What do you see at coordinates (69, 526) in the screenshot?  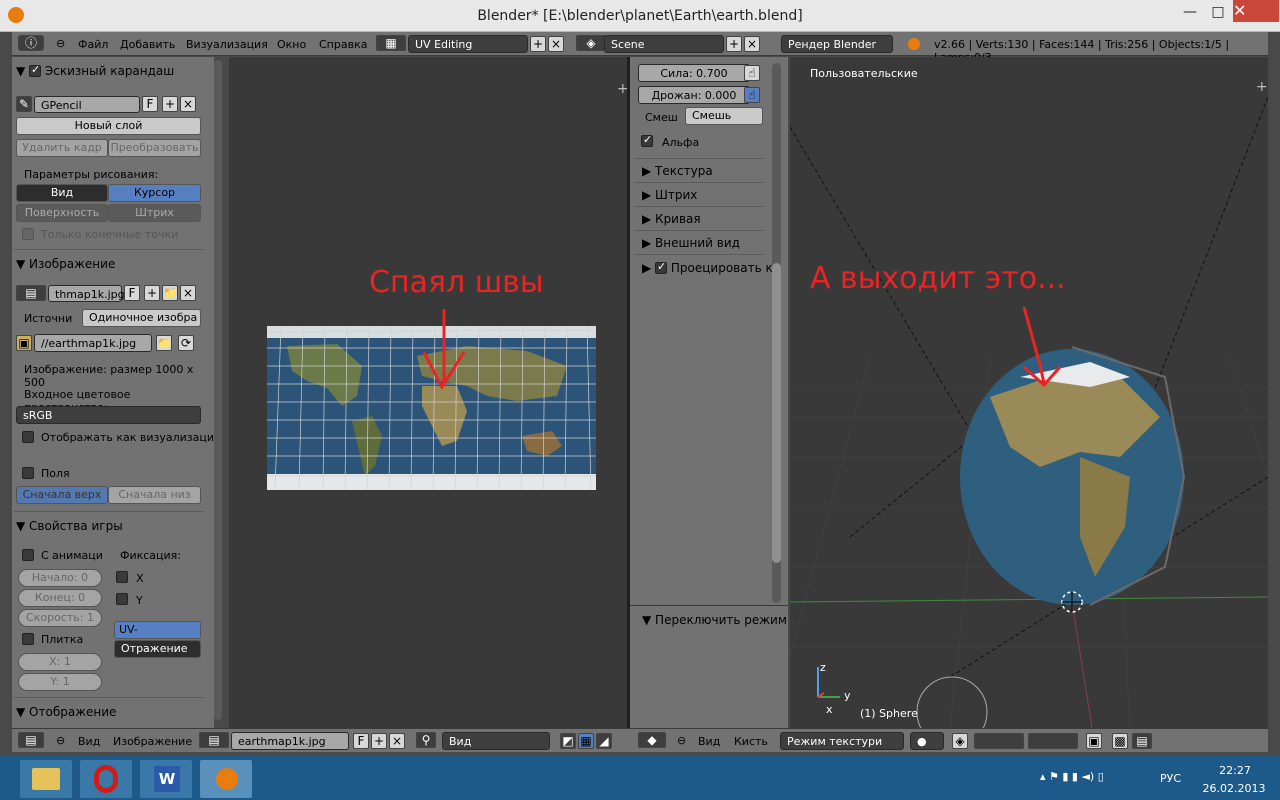 I see `game-panel-header: ▼ Свойства игры` at bounding box center [69, 526].